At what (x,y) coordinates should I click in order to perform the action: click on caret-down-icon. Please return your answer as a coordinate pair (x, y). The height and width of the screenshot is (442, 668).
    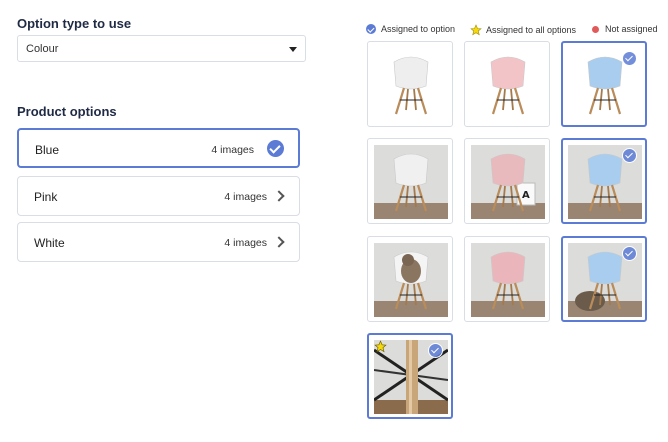
    Looking at the image, I should click on (293, 49).